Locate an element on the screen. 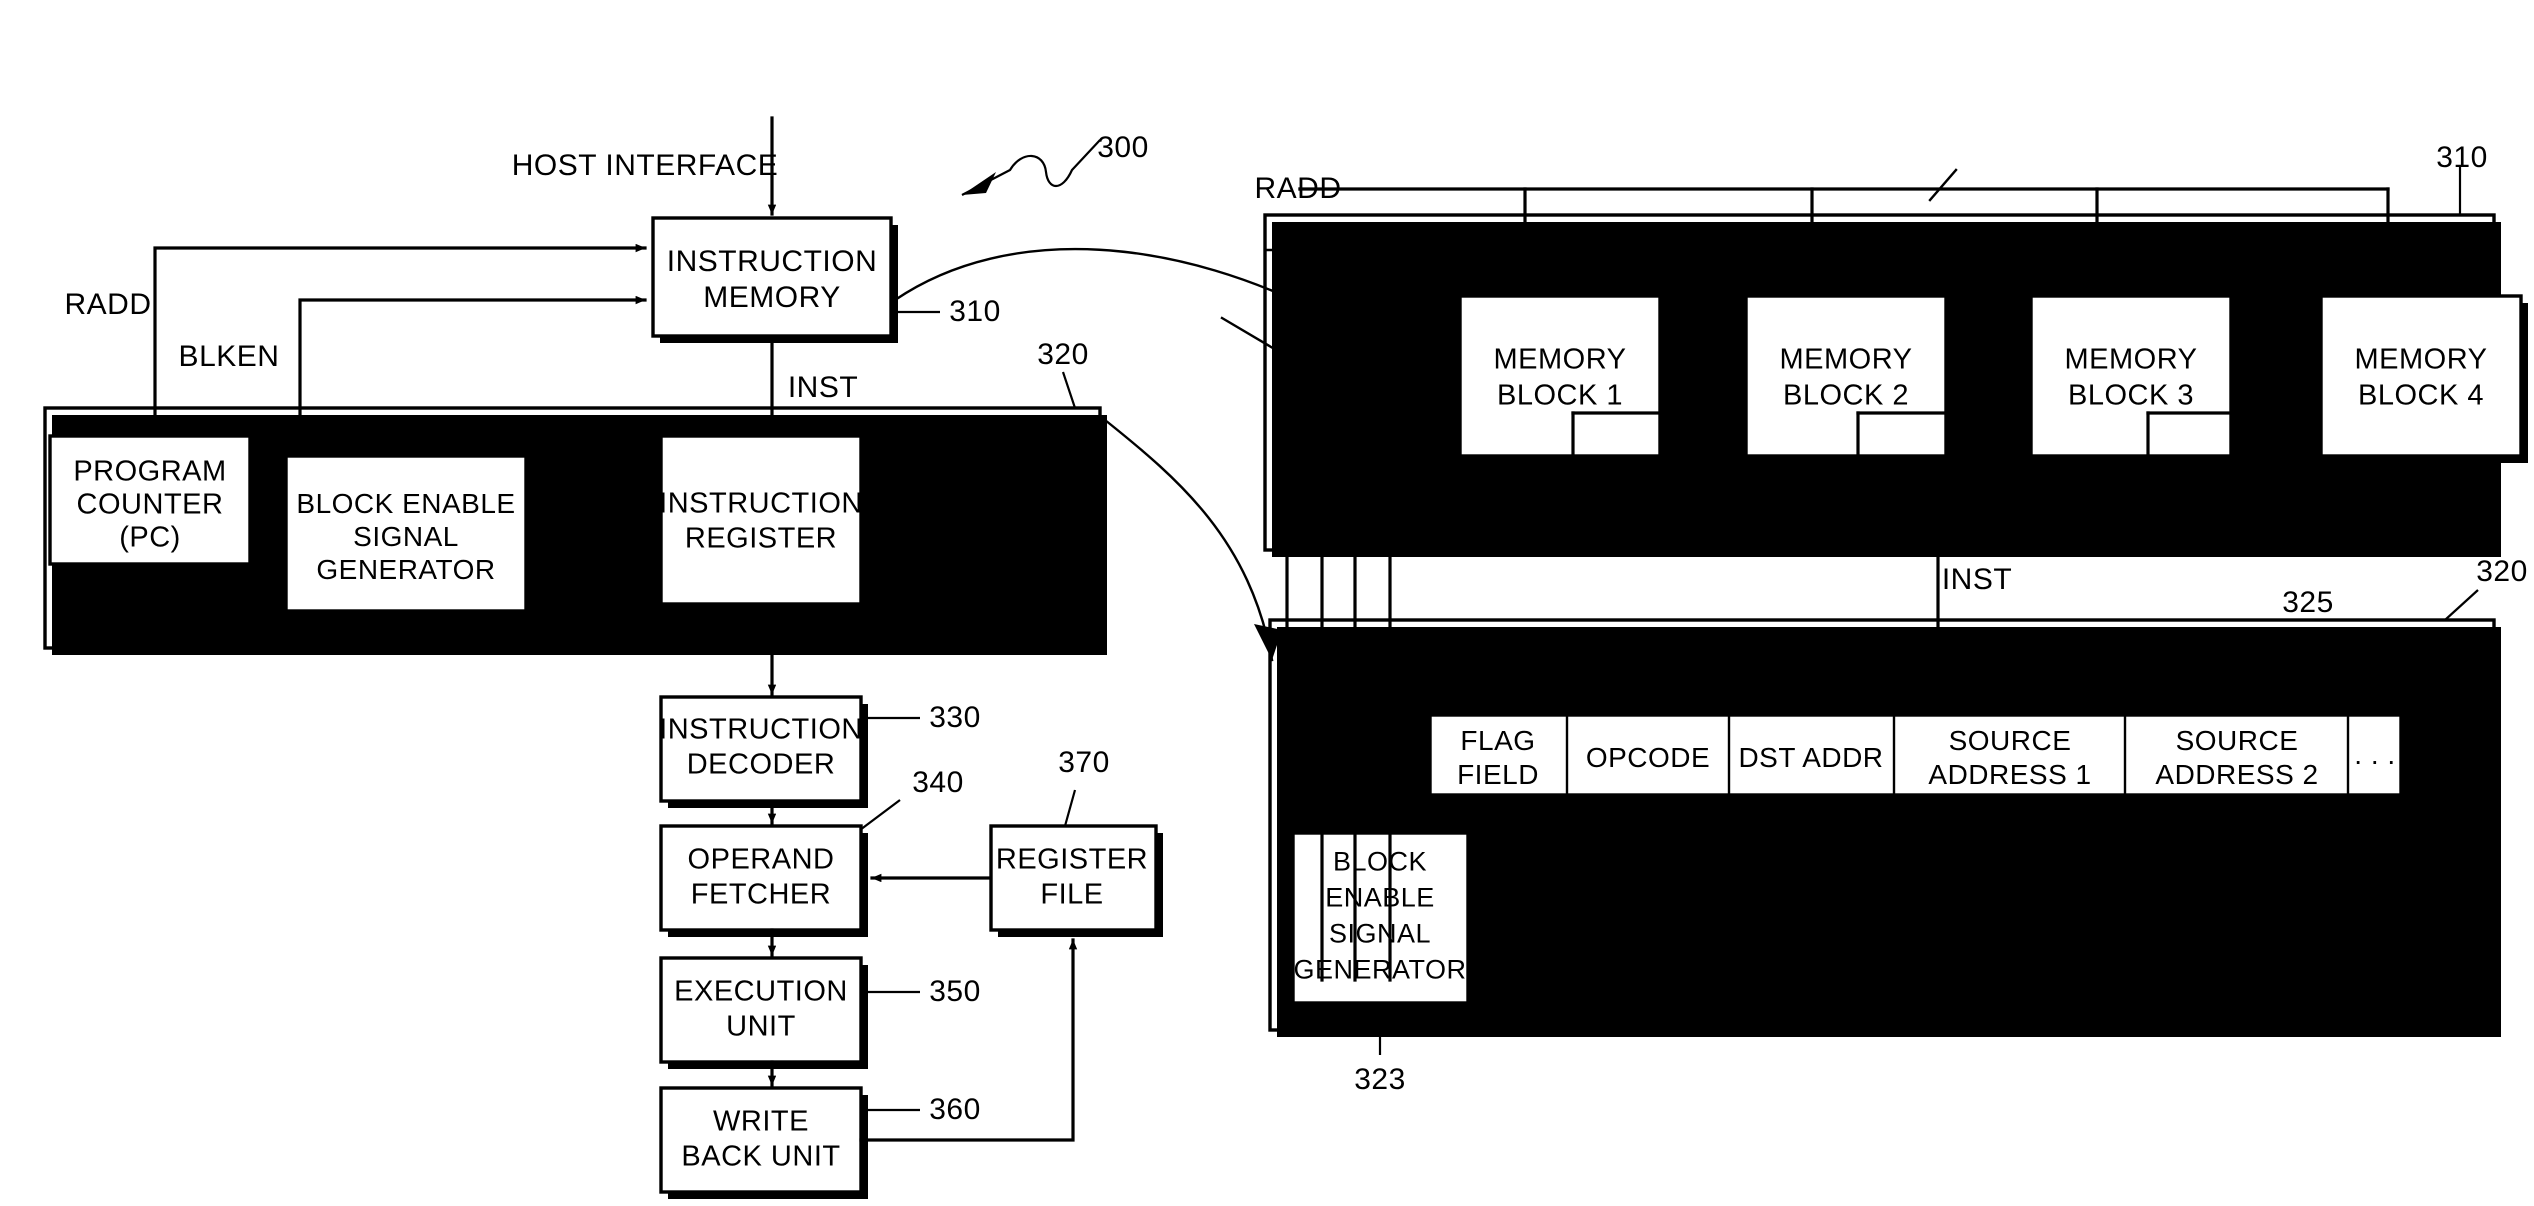 The image size is (2534, 1206). ref-memory-block-2: 310-2 is located at coordinates (1886, 242).